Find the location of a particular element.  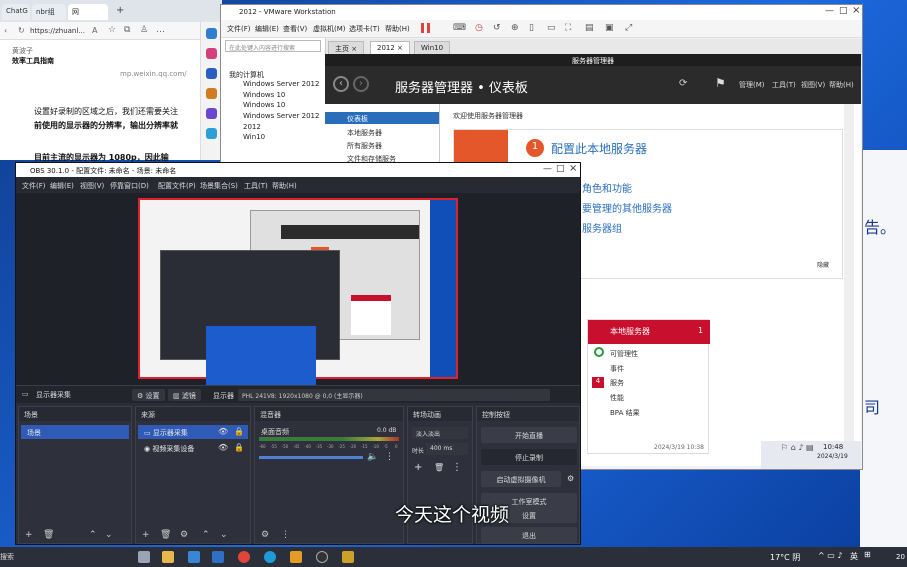

tile-row: 事件 is located at coordinates (617, 369).